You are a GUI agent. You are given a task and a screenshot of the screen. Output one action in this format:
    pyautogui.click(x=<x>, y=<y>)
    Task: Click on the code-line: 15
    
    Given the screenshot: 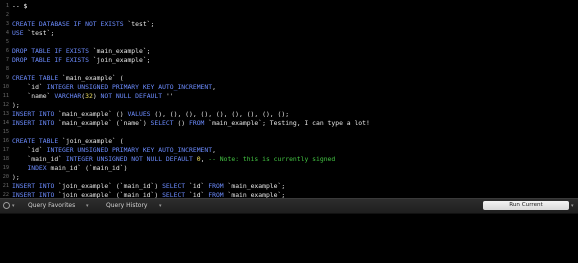 What is the action you would take?
    pyautogui.click(x=289, y=132)
    